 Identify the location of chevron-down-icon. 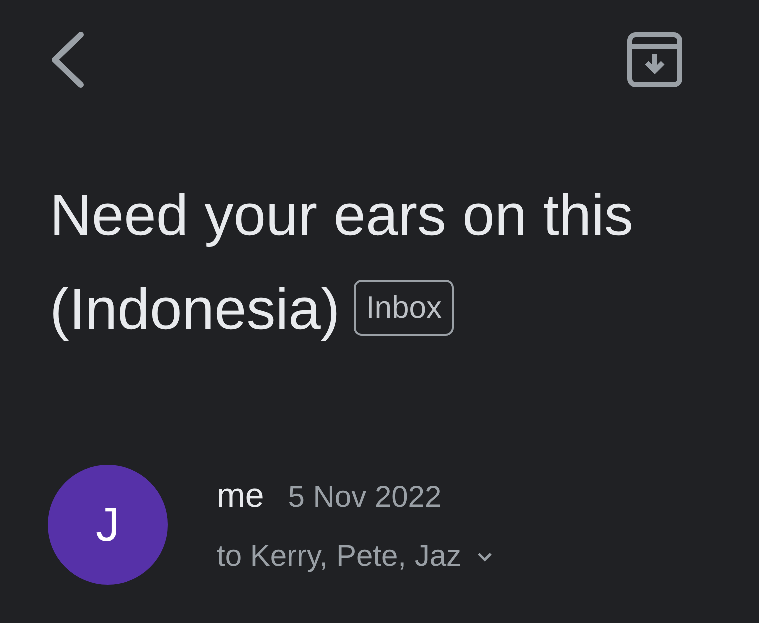
(485, 556).